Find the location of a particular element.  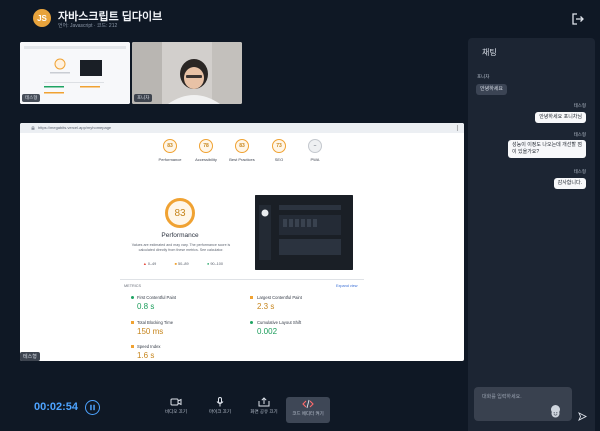

expand-view-link: Expand view is located at coordinates (347, 286).